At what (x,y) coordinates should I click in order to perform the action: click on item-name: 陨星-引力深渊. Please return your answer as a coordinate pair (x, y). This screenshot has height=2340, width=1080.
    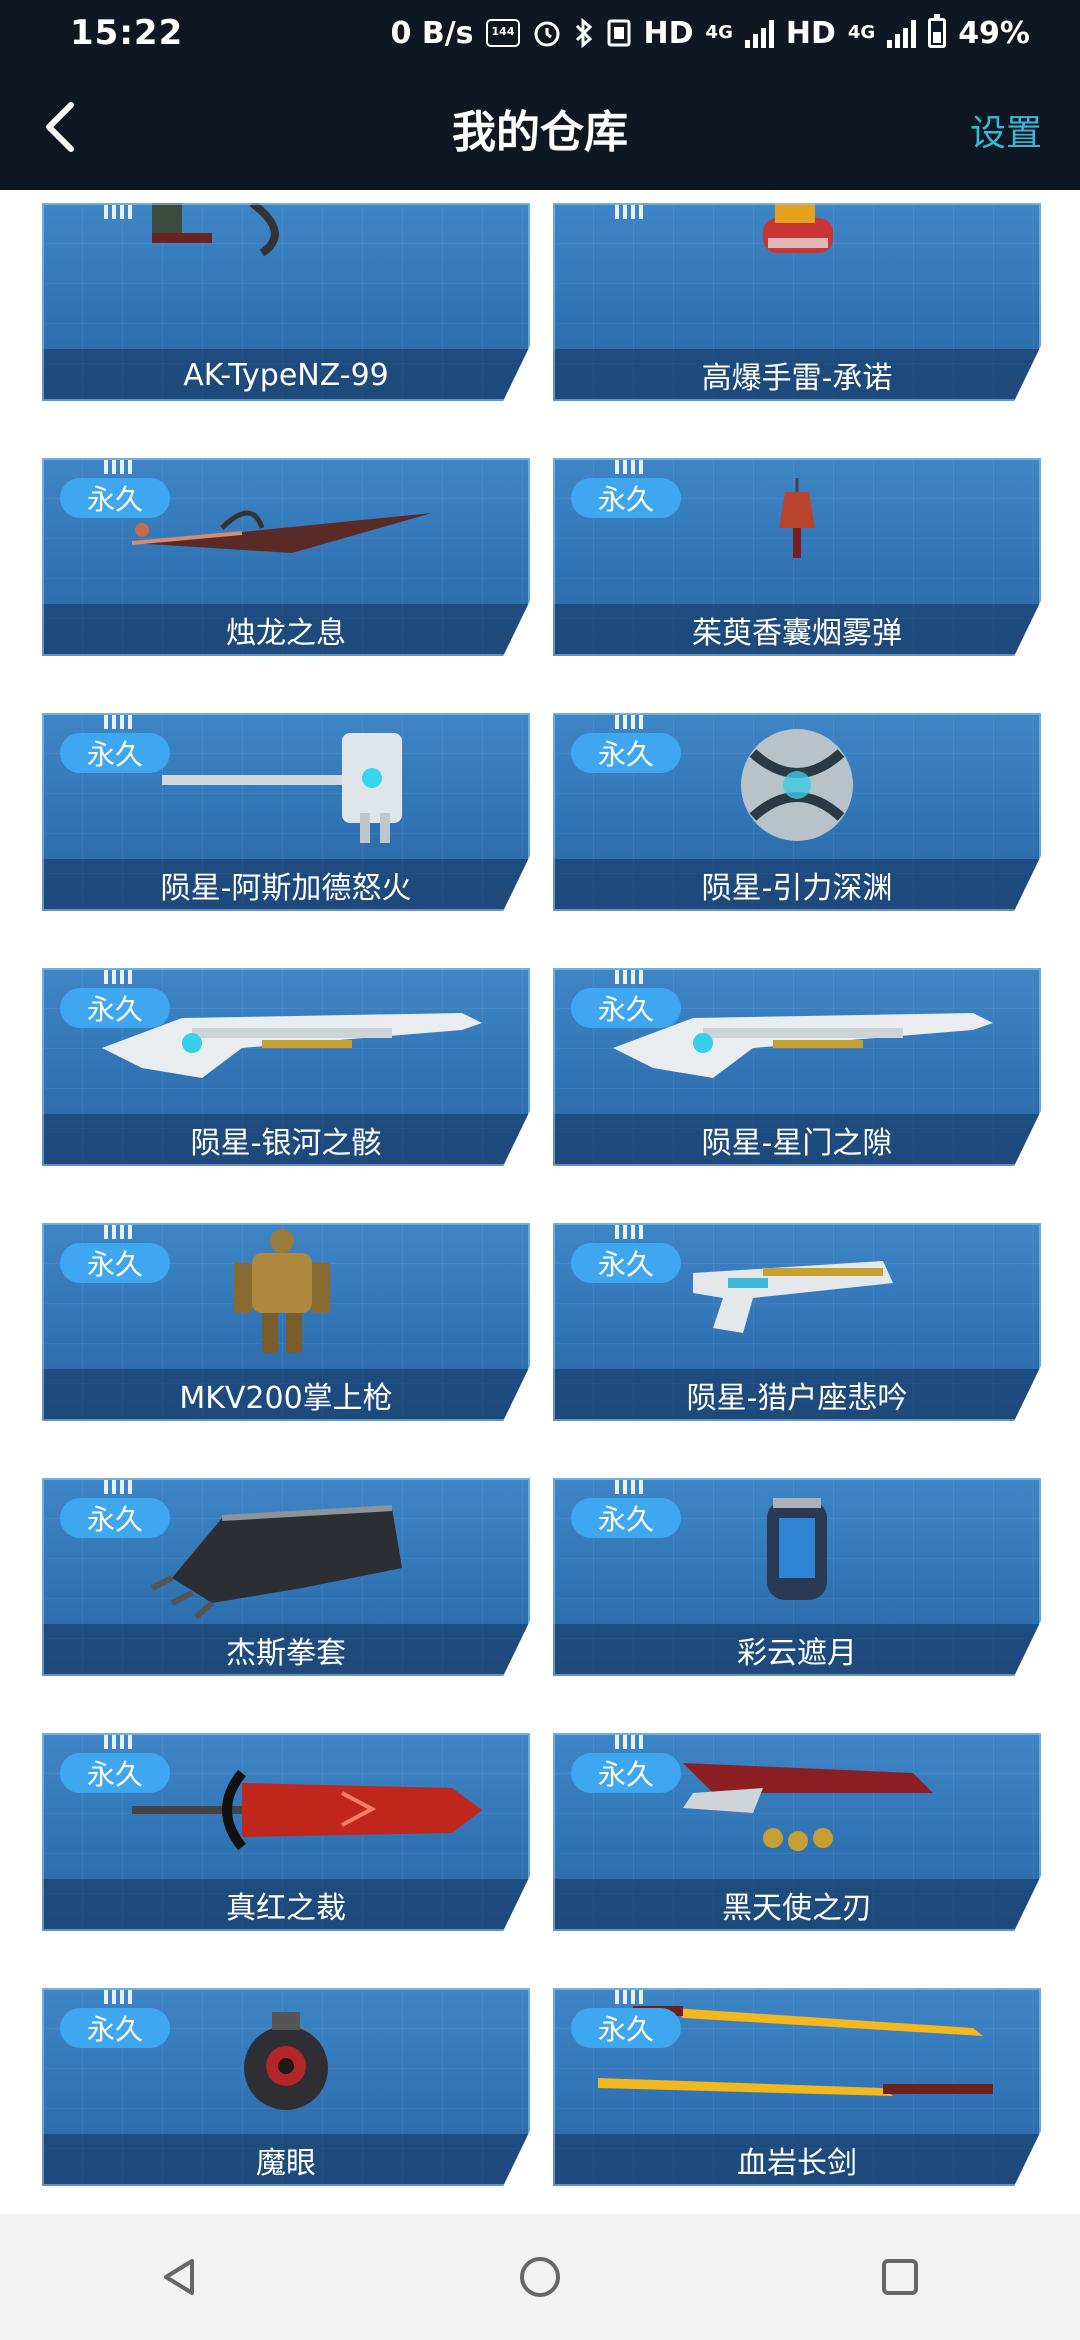
    Looking at the image, I should click on (797, 885).